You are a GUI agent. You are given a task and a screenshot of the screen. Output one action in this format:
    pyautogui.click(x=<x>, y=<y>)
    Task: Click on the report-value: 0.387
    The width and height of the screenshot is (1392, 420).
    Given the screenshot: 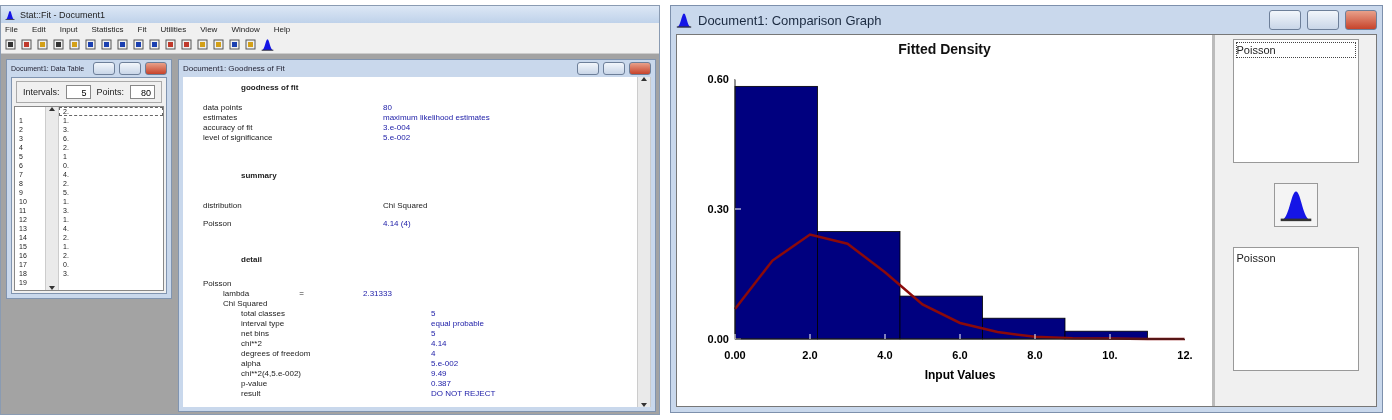 What is the action you would take?
    pyautogui.click(x=441, y=384)
    